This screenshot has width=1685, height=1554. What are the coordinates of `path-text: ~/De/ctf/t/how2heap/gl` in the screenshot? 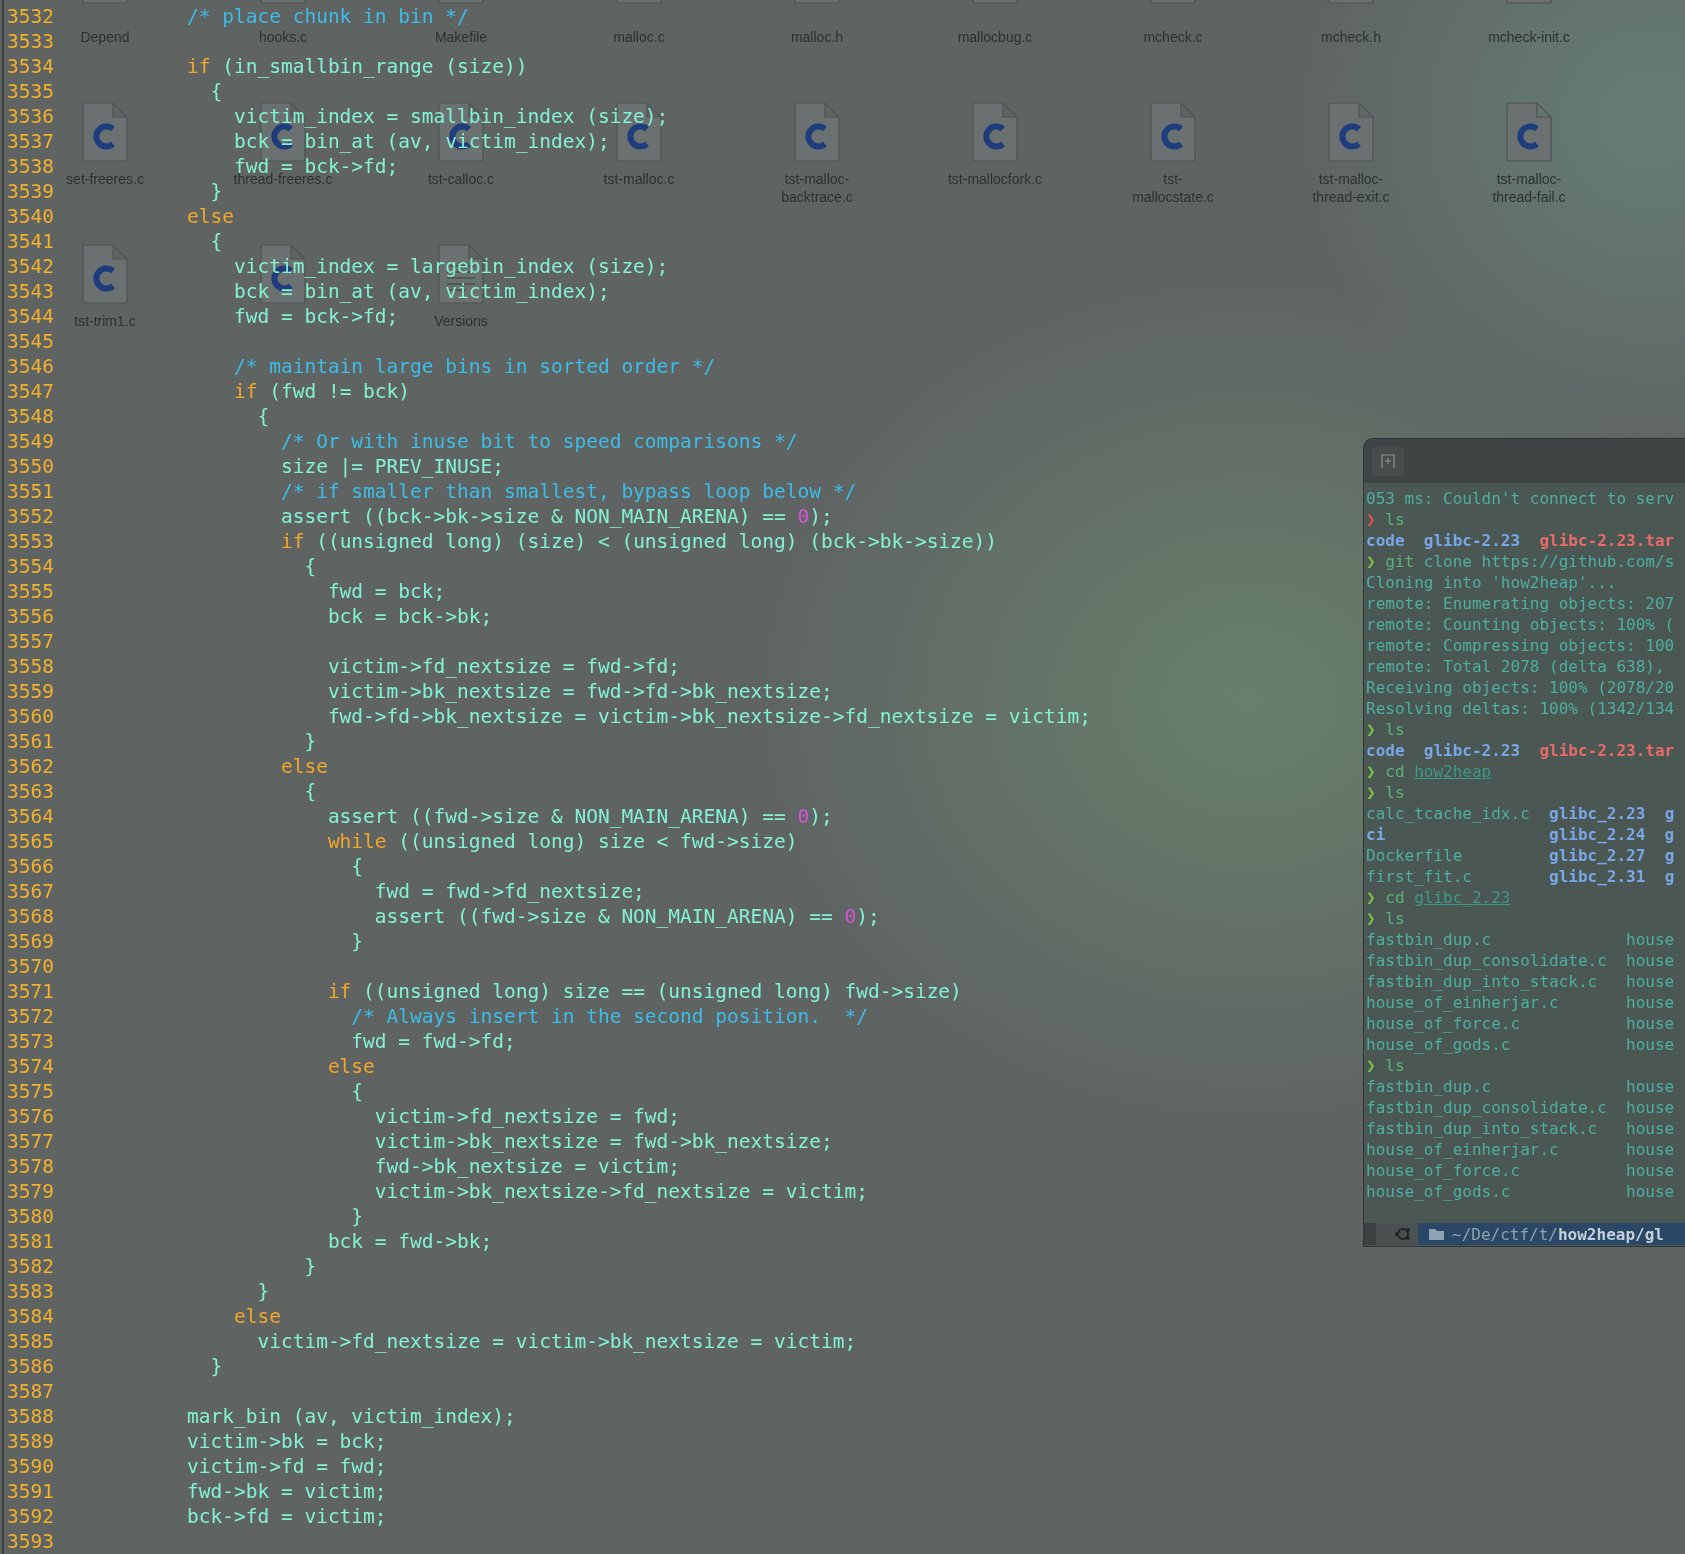 It's located at (1558, 1234).